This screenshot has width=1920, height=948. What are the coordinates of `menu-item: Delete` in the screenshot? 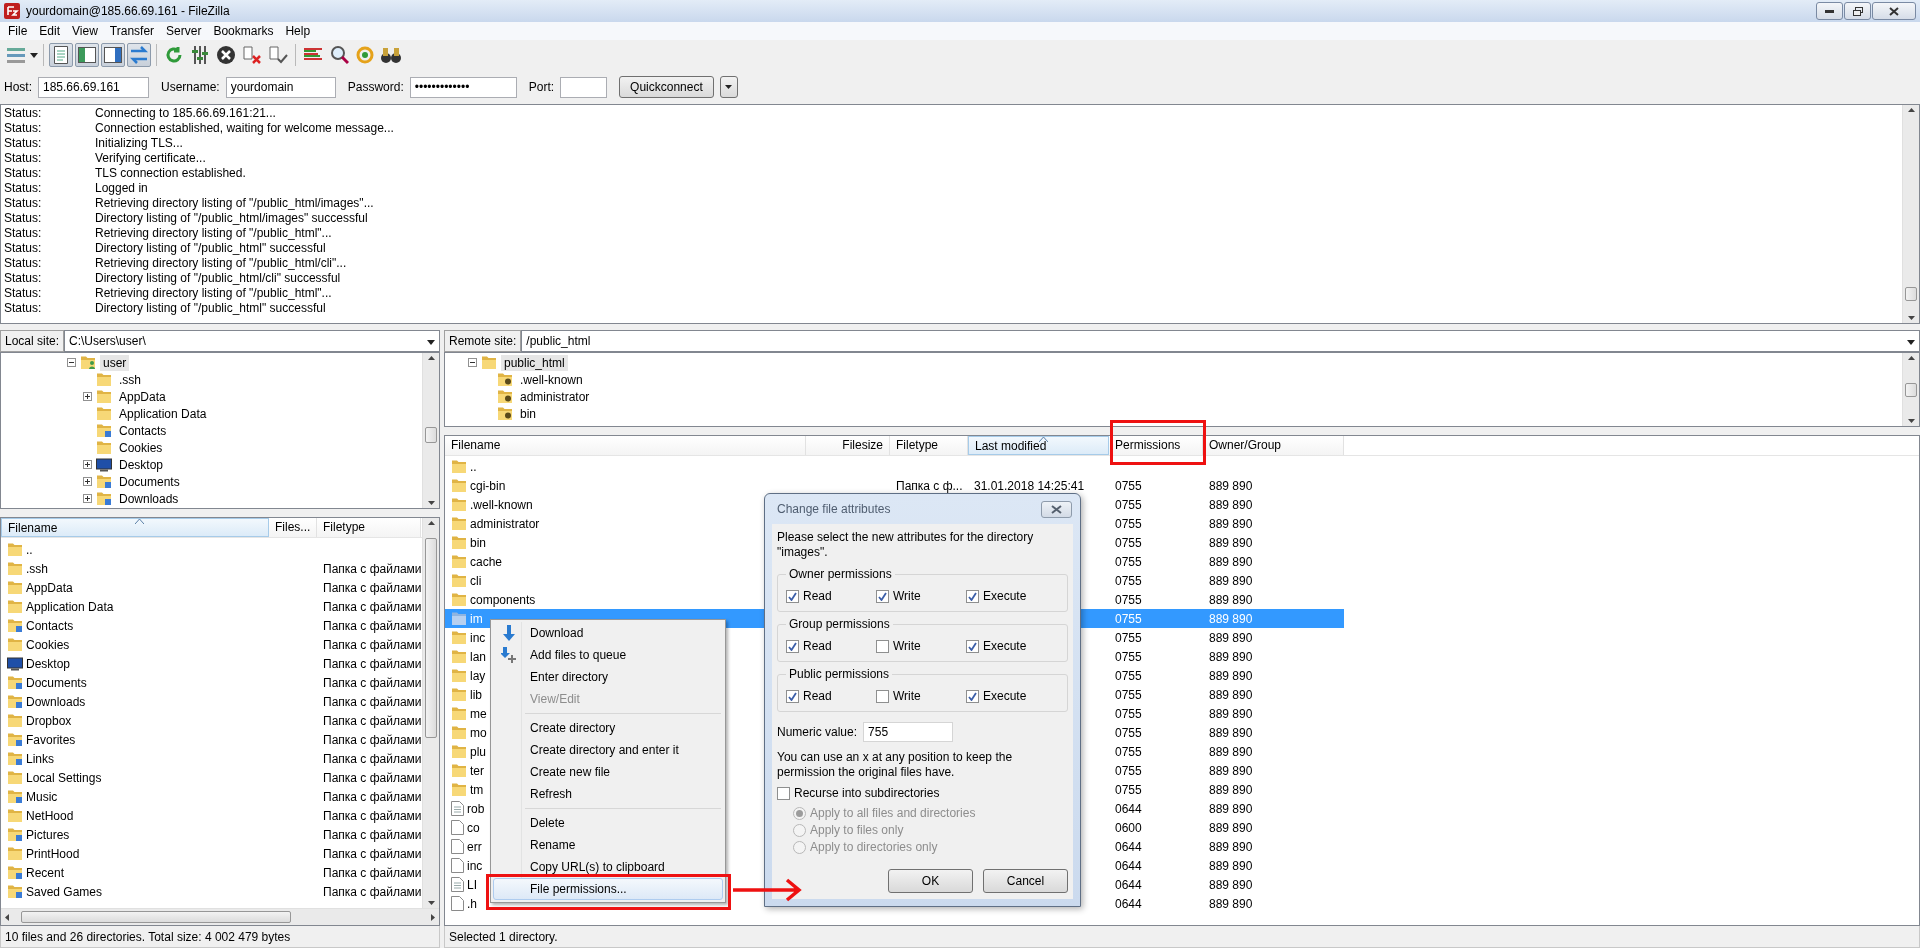 It's located at (608, 823).